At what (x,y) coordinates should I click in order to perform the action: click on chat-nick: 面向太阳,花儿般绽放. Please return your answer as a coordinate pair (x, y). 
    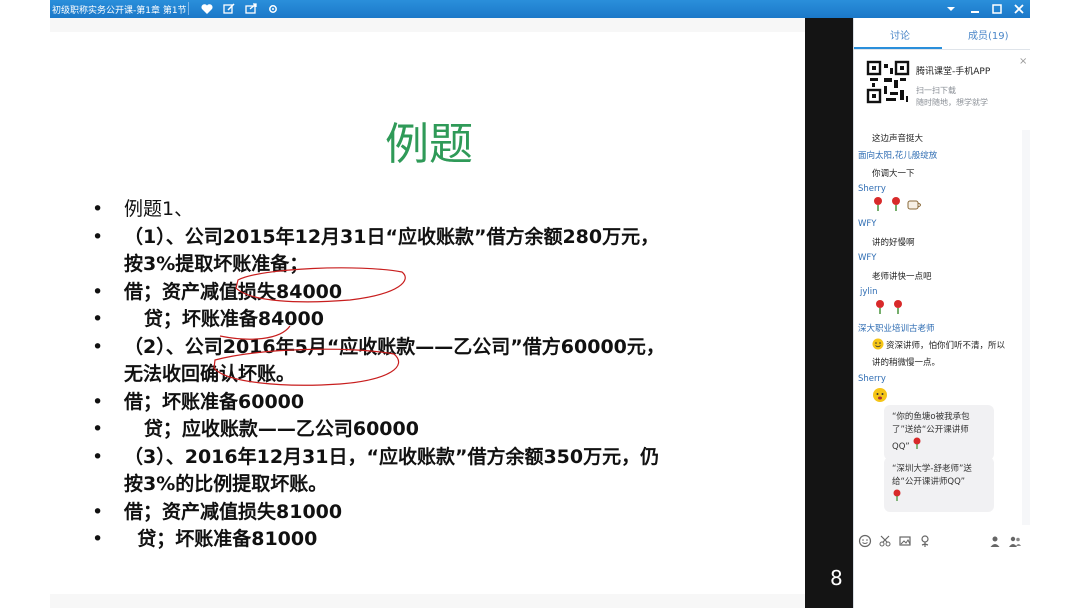
    Looking at the image, I should click on (897, 155).